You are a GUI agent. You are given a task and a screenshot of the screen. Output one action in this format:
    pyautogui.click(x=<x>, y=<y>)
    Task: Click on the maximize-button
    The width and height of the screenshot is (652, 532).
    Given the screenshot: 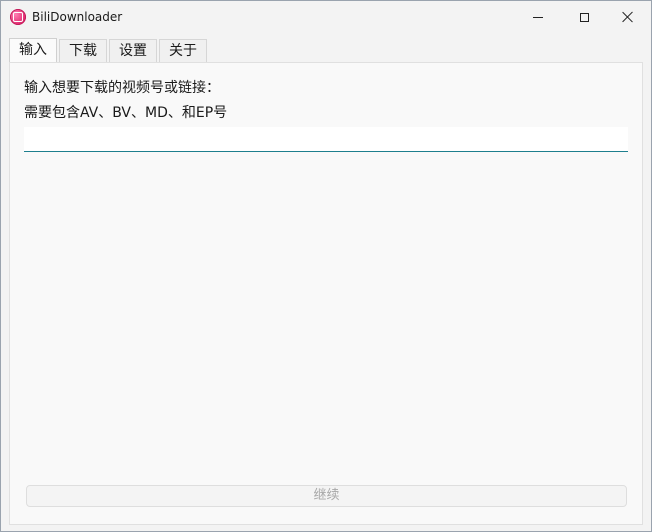 What is the action you would take?
    pyautogui.click(x=584, y=17)
    